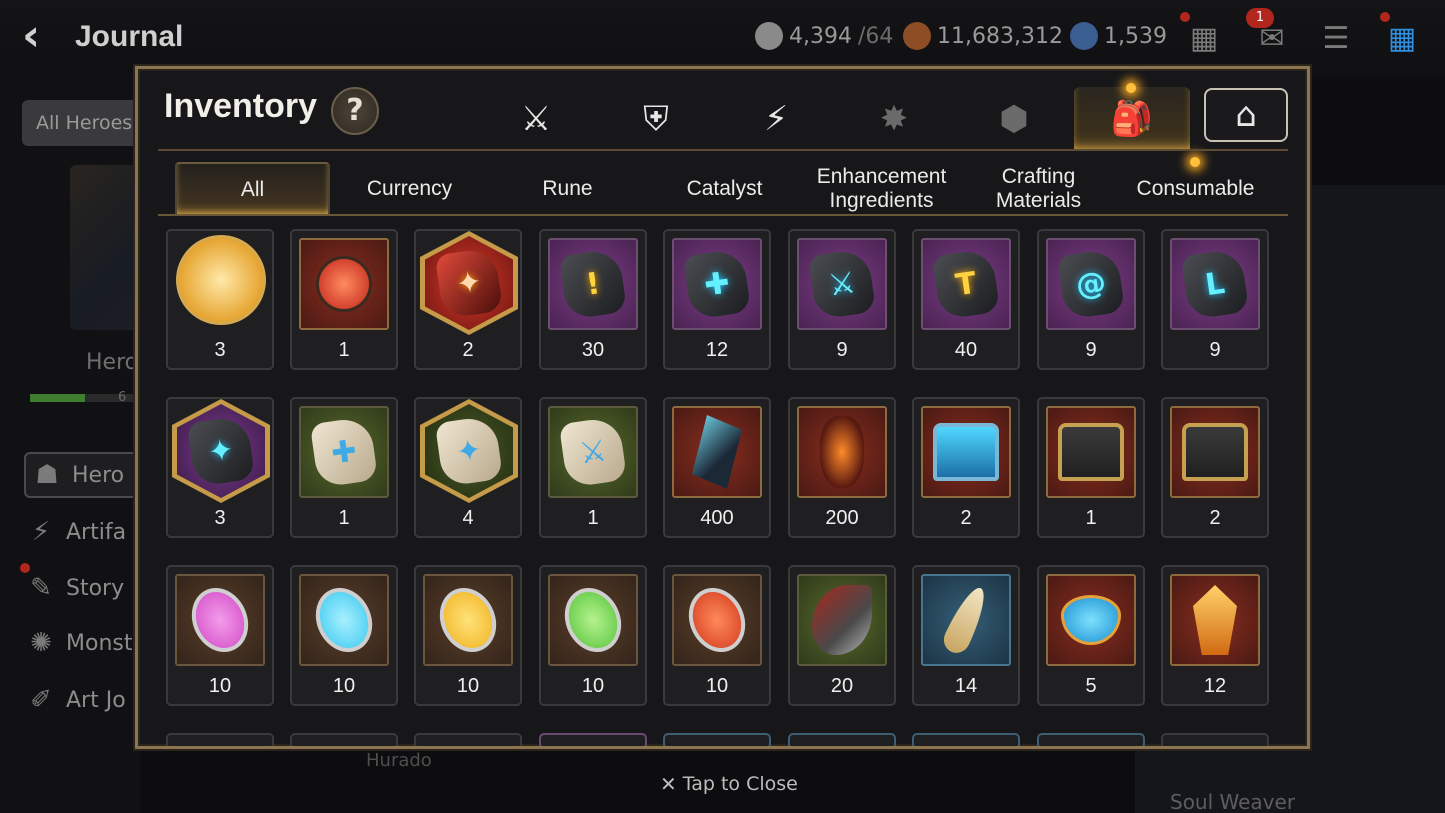 The height and width of the screenshot is (813, 1445). I want to click on subtab-all: All, so click(252, 189).